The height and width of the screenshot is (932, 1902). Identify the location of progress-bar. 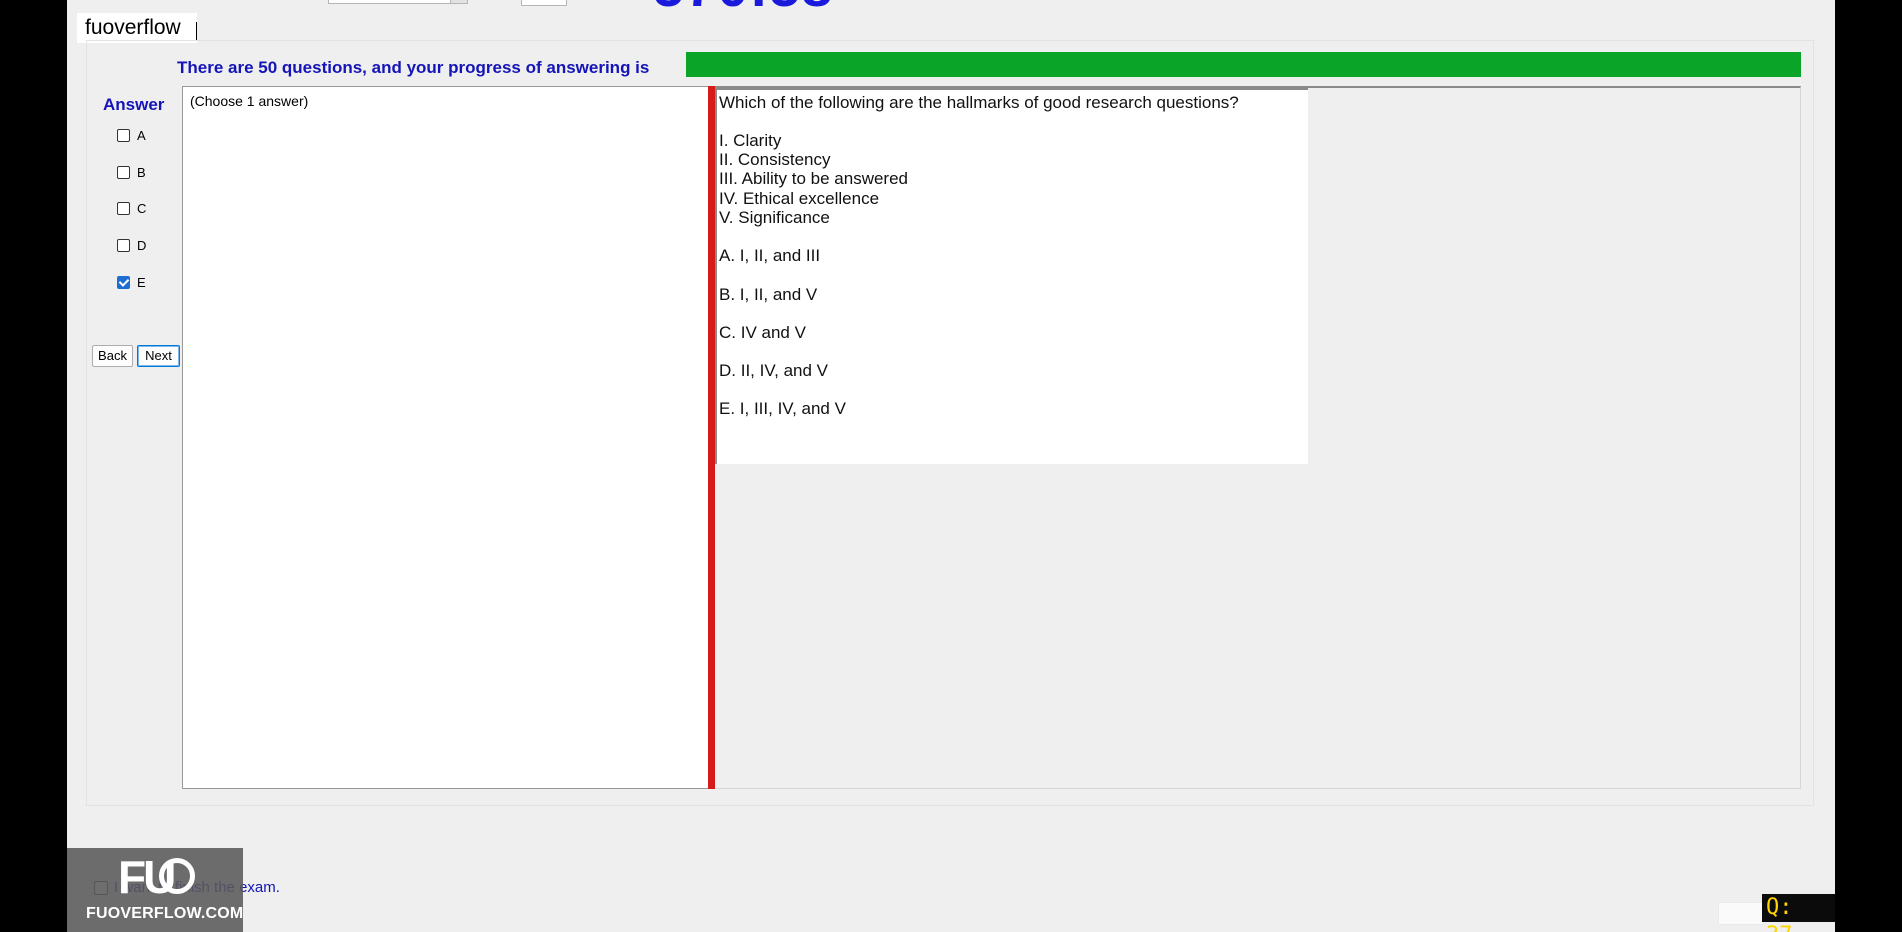
(1243, 64).